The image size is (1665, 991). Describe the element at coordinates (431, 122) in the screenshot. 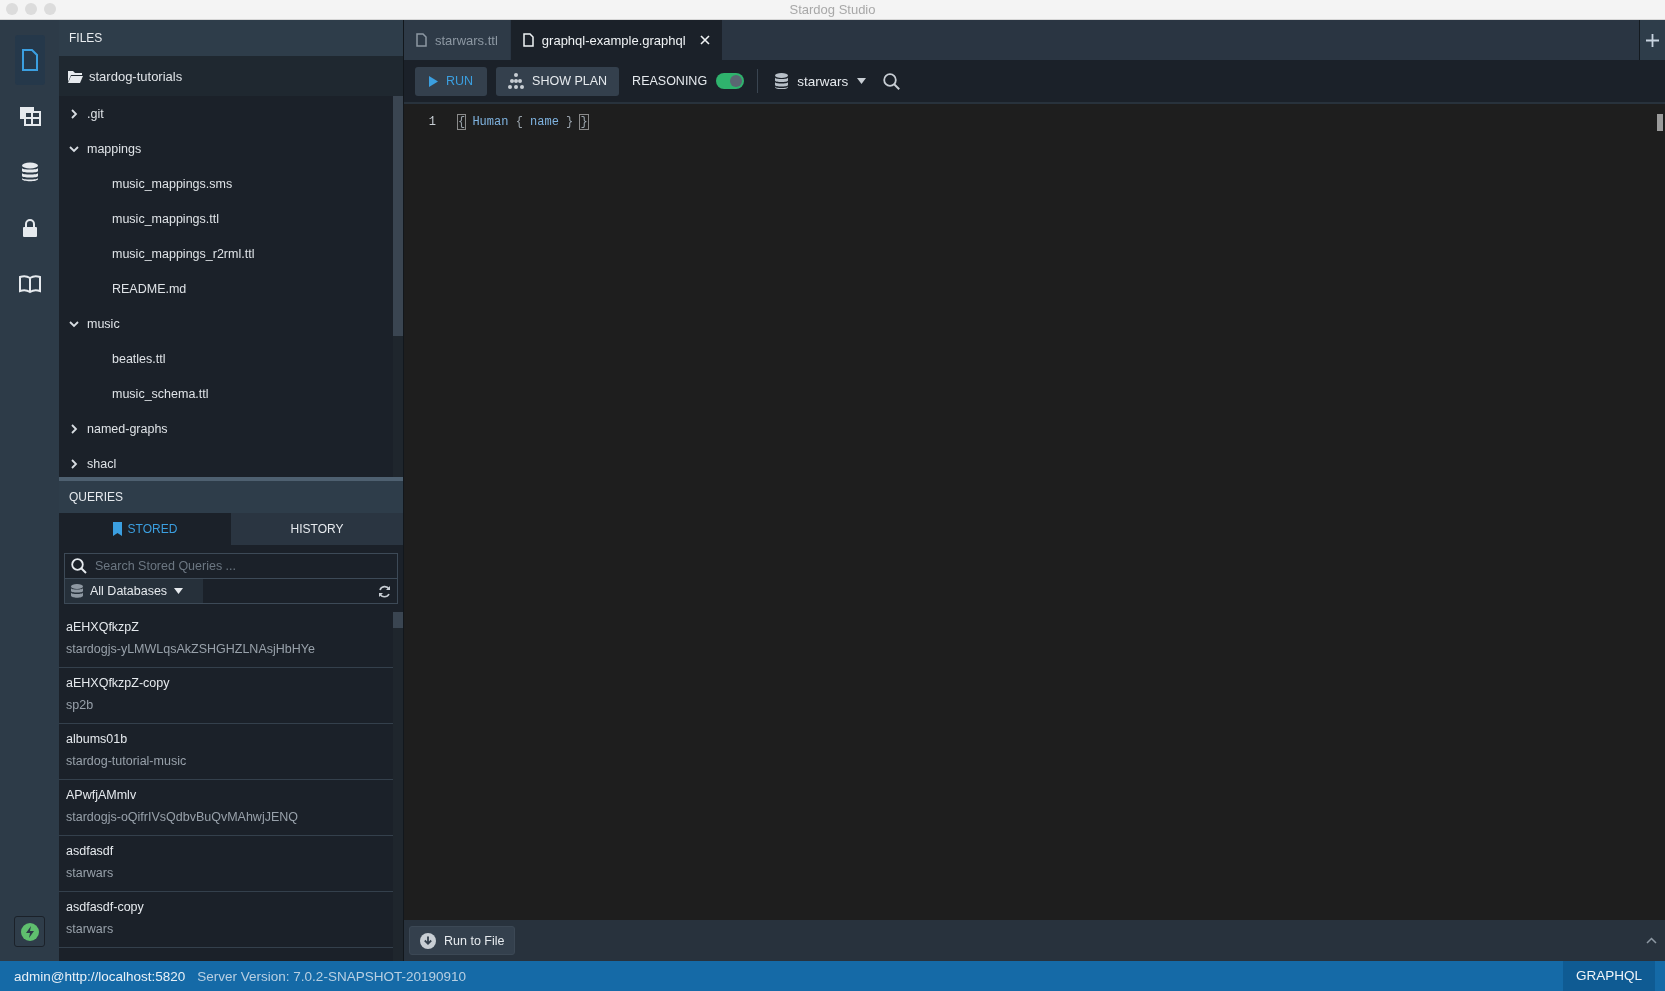

I see `line-number: 1` at that location.